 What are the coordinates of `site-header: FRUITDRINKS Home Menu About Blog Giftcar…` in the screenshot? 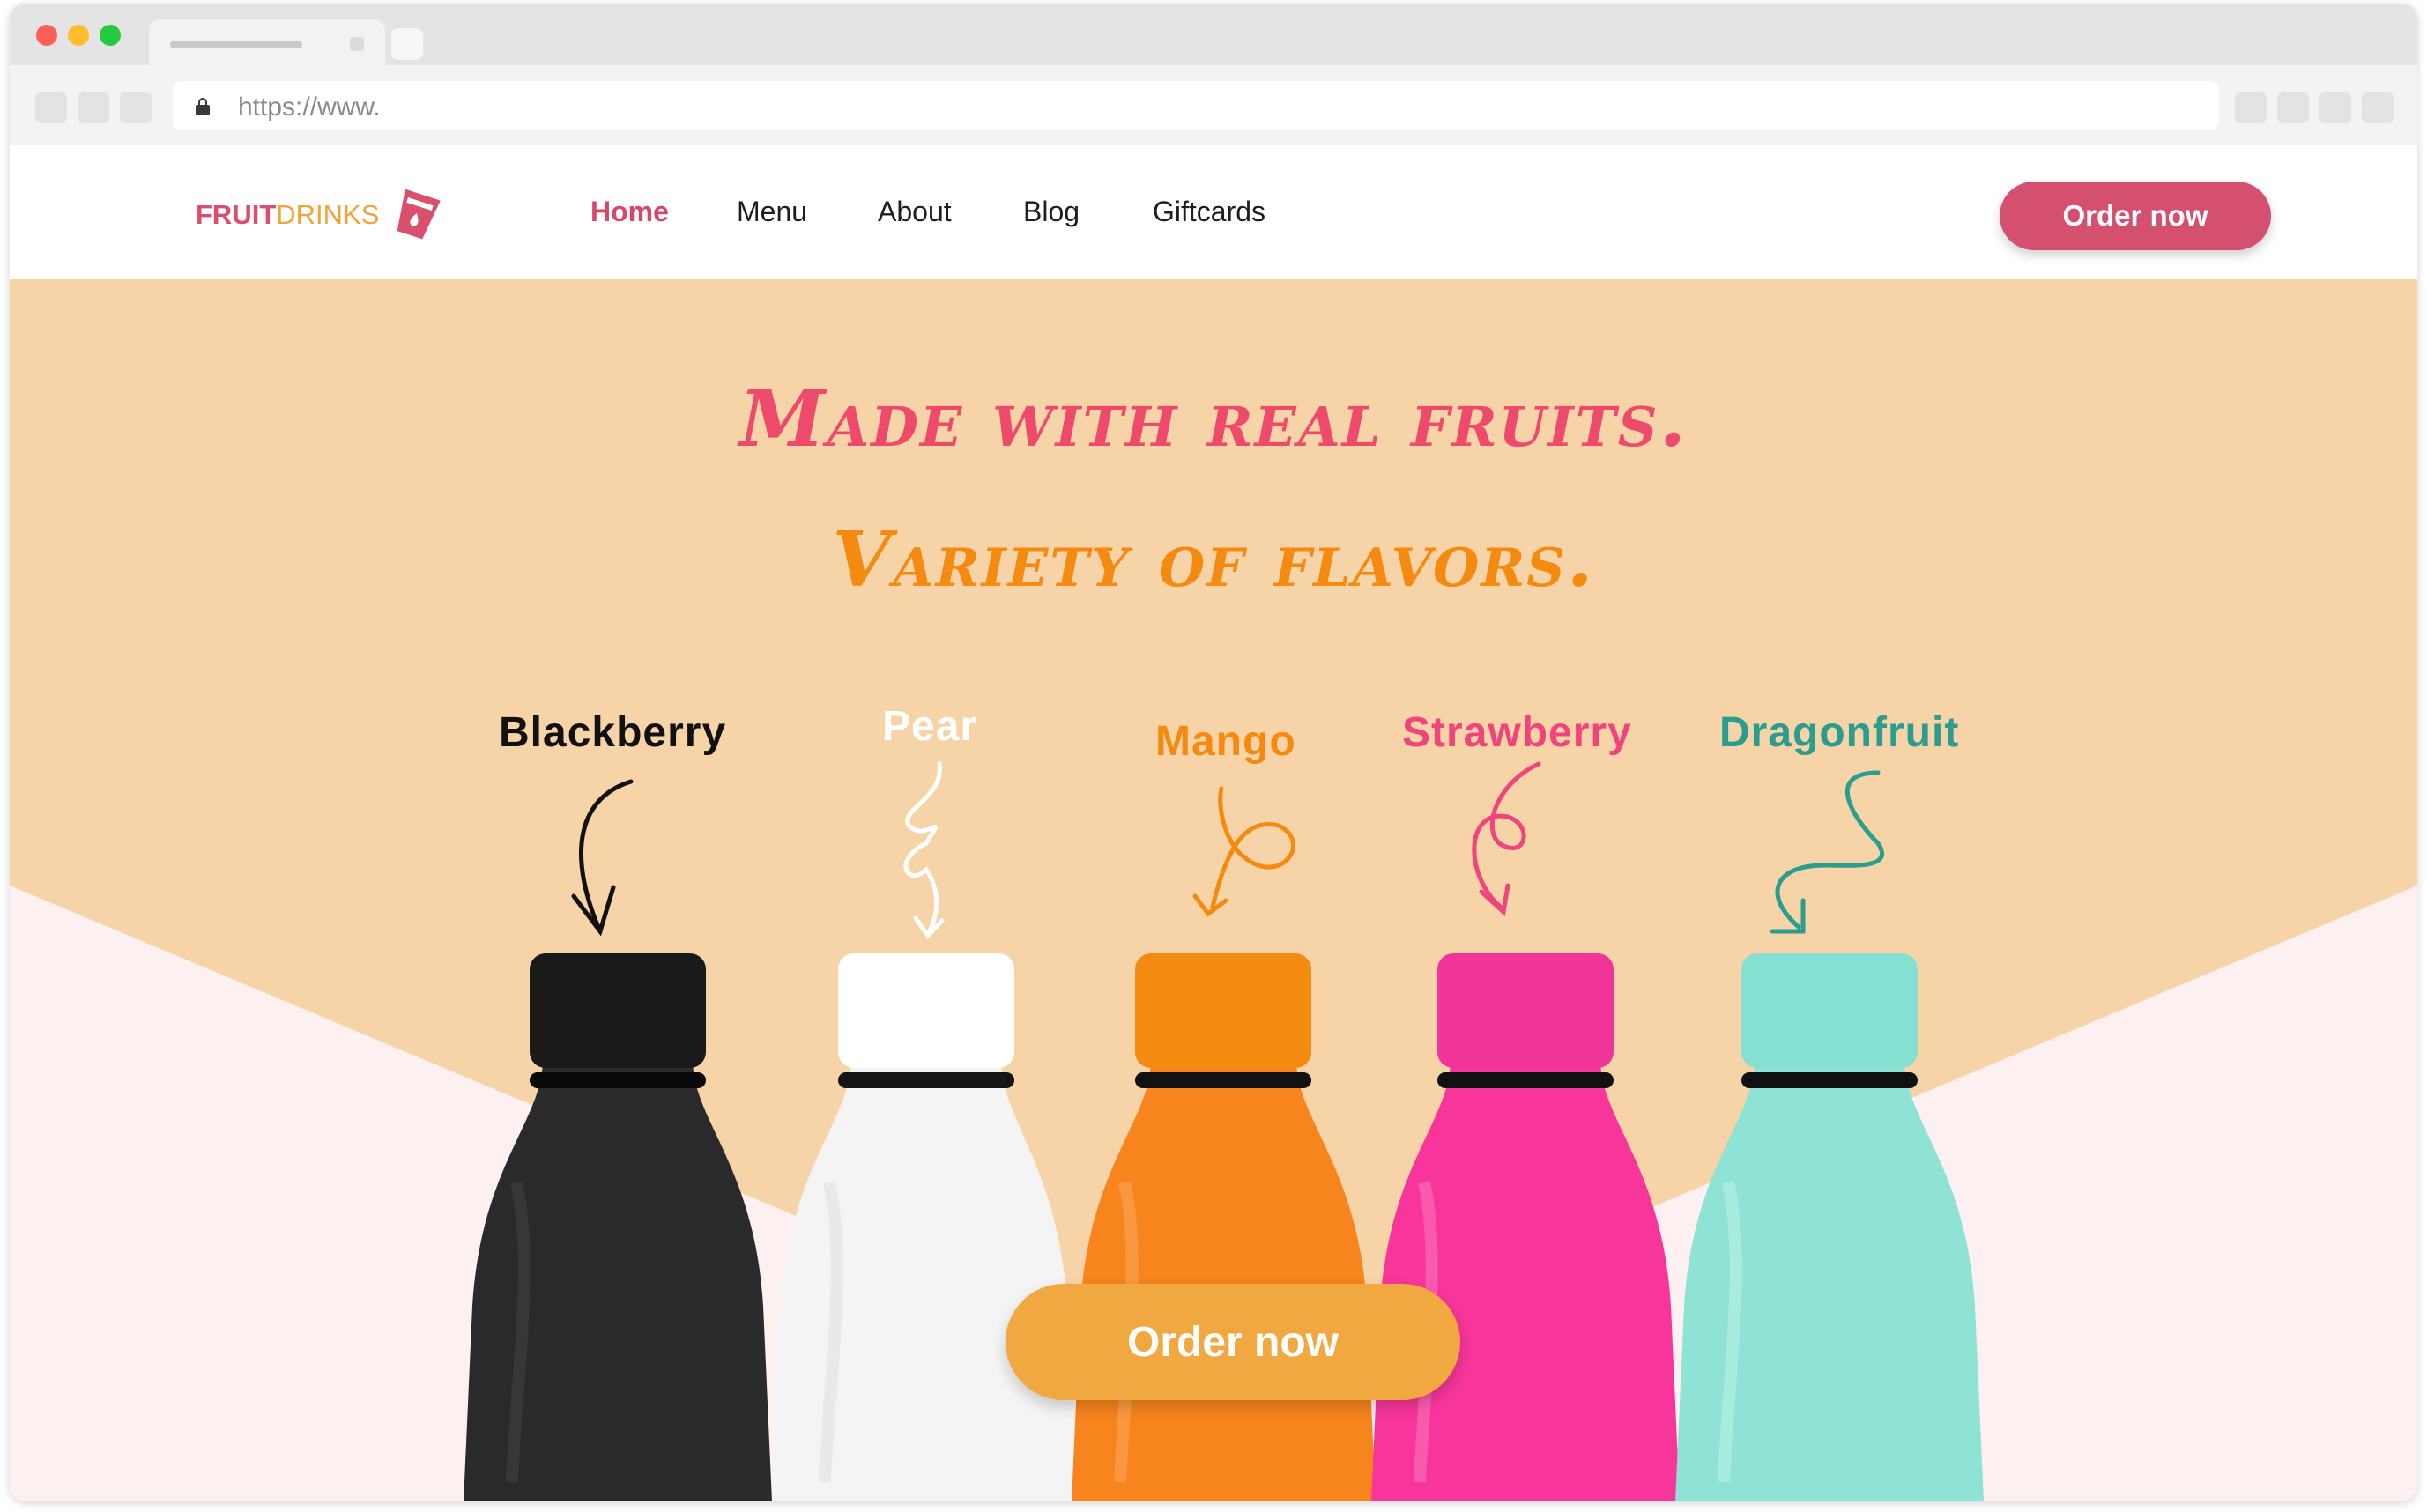 It's located at (1213, 212).